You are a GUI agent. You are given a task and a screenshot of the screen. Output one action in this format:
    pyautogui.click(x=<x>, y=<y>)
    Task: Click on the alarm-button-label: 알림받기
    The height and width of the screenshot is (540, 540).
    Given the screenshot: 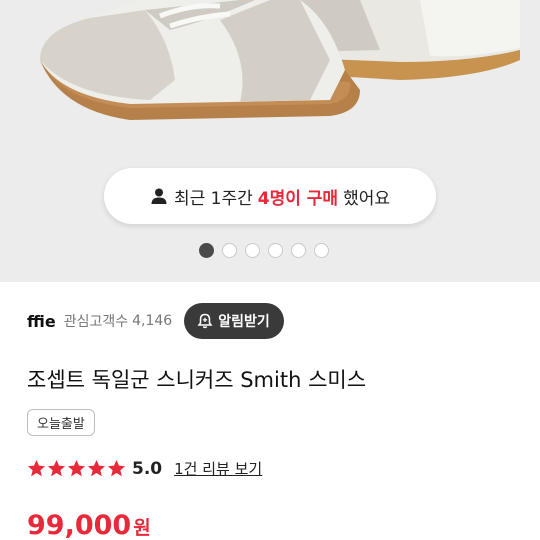 What is the action you would take?
    pyautogui.click(x=244, y=322)
    